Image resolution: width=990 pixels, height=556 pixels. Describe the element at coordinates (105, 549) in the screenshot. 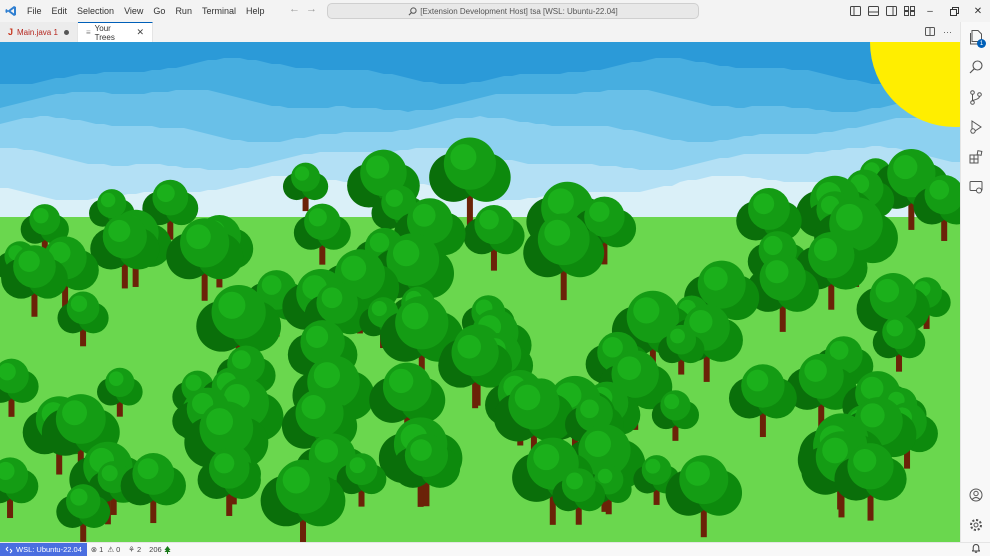

I see `problems-indicator: ⊗ 1 ⚠ 0` at that location.